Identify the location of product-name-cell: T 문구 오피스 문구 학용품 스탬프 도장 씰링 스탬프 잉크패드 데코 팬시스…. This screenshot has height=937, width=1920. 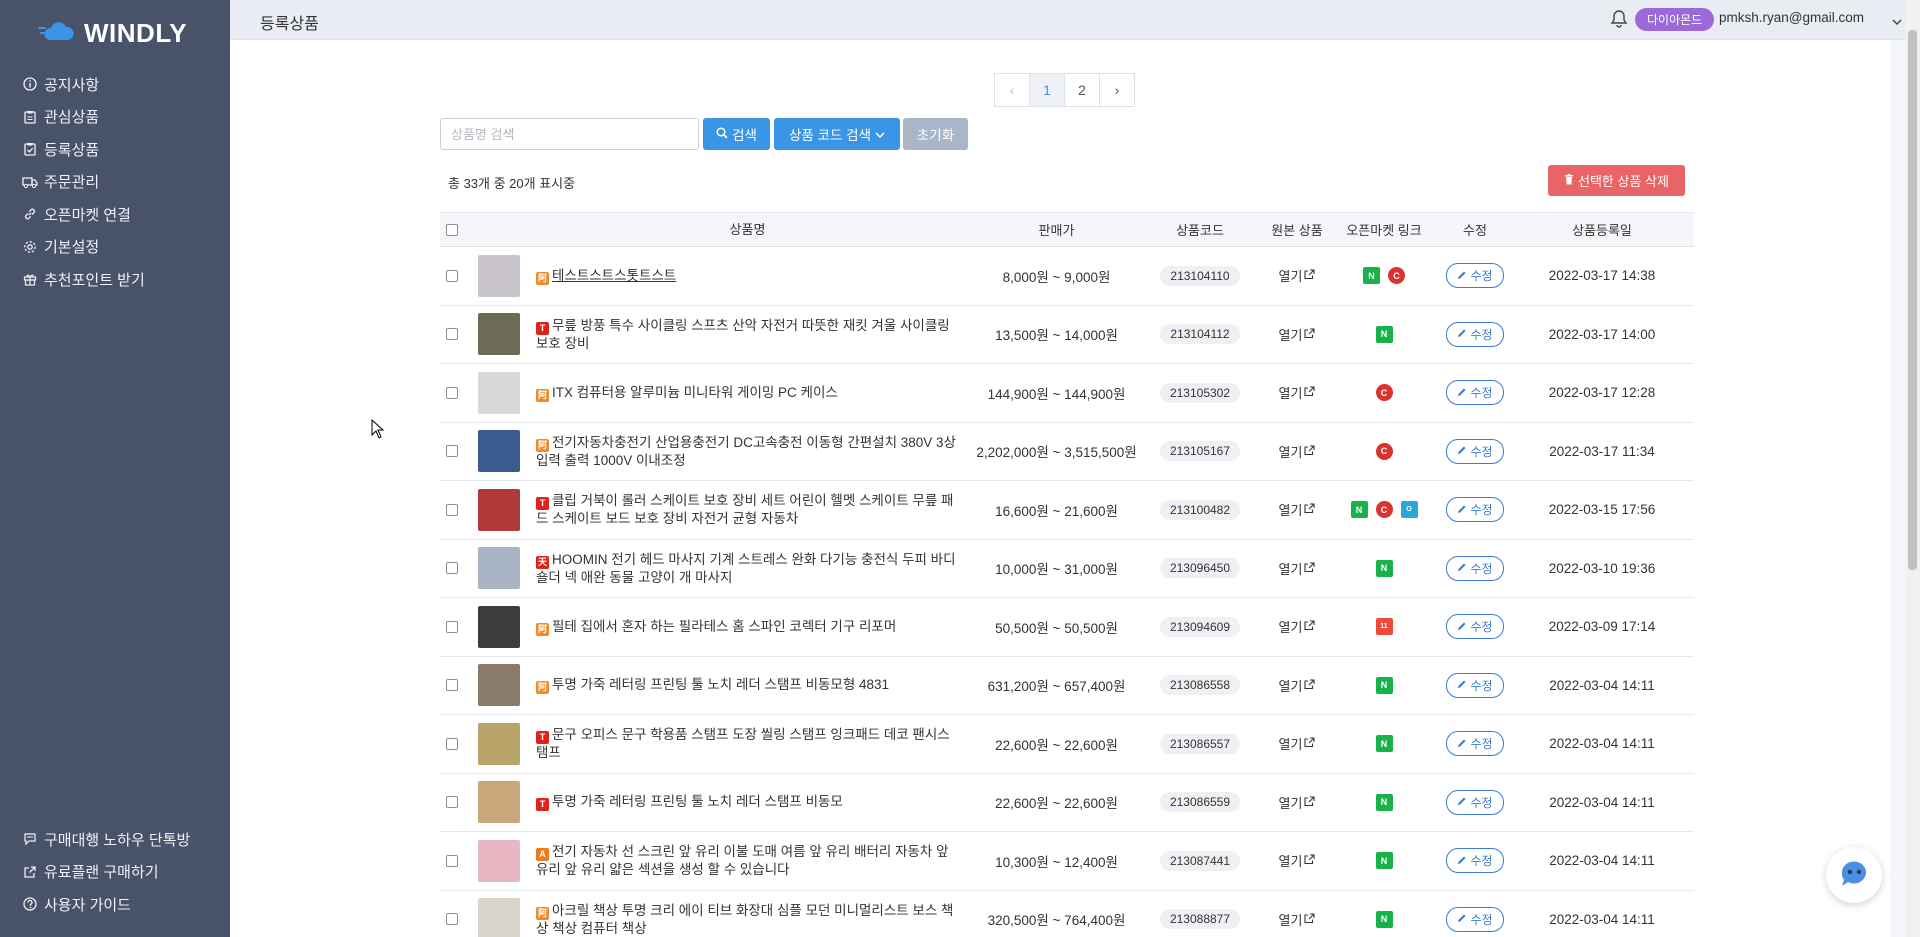
(751, 743).